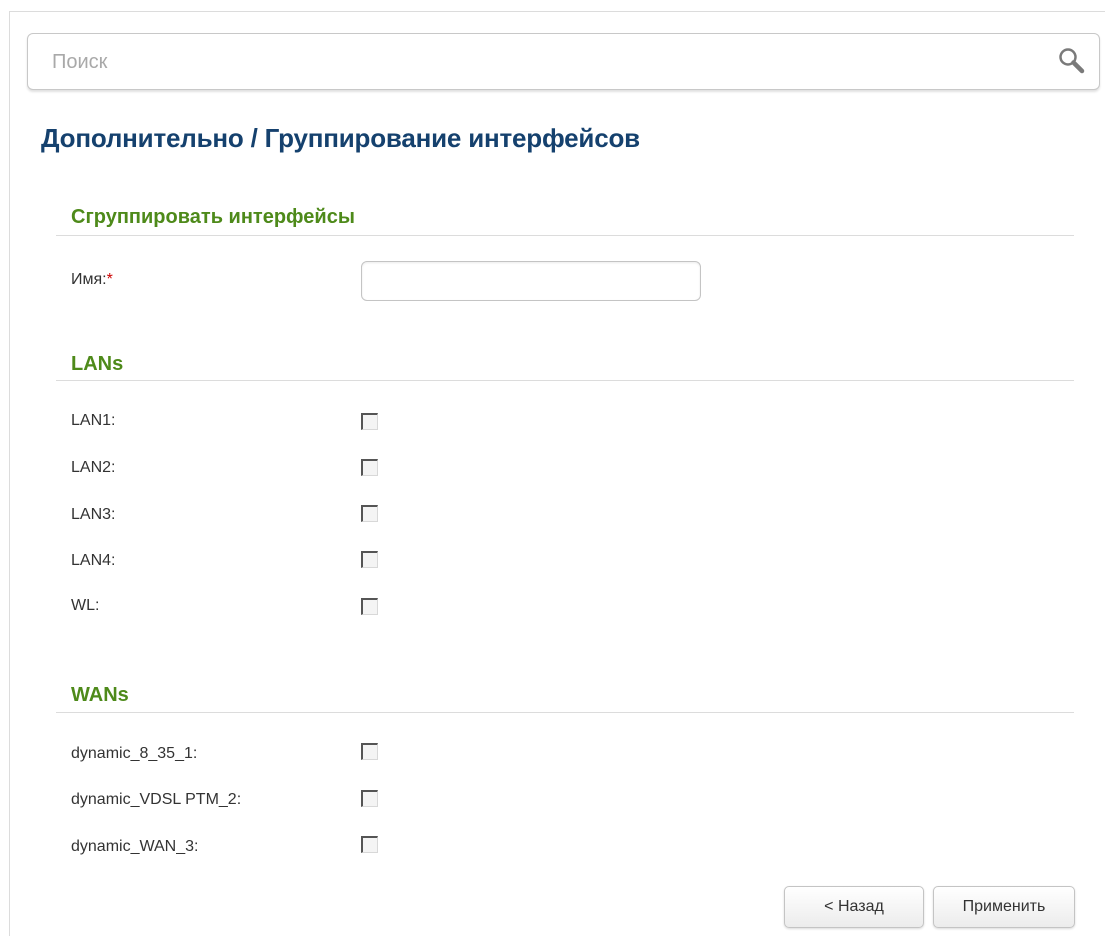 The width and height of the screenshot is (1105, 936). I want to click on search-input, so click(542, 62).